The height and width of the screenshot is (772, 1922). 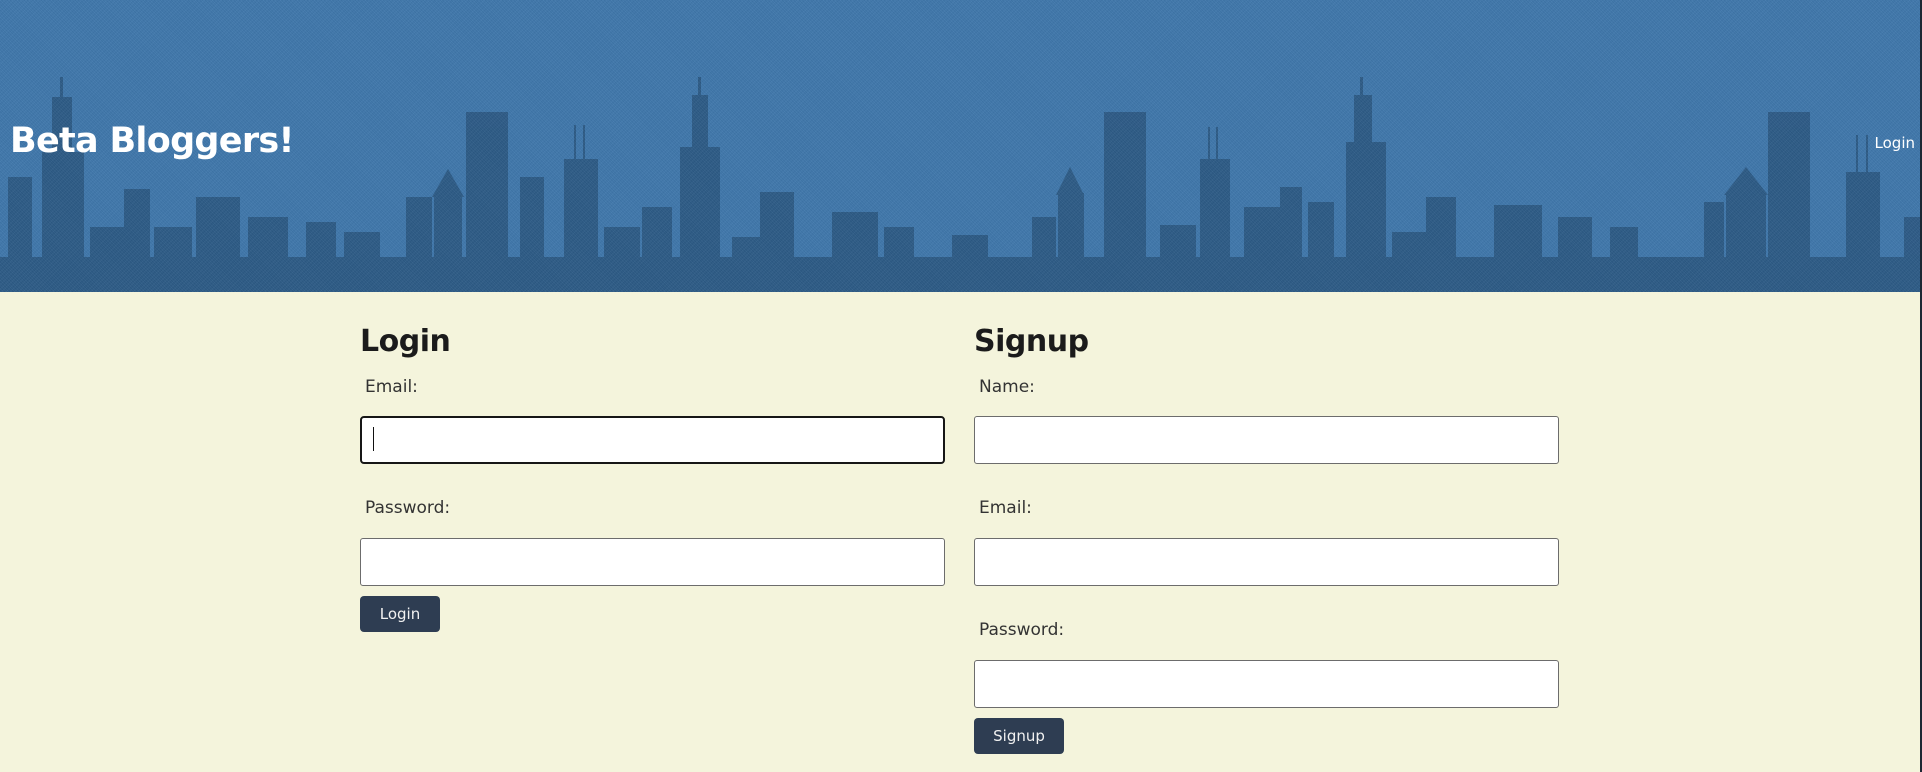 What do you see at coordinates (1031, 341) in the screenshot?
I see `signup-heading: Signup` at bounding box center [1031, 341].